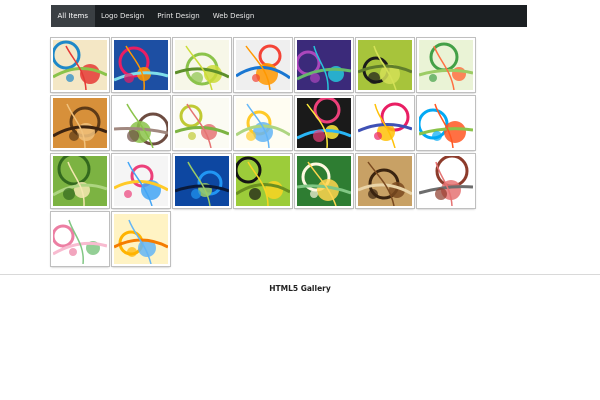 The height and width of the screenshot is (400, 600). I want to click on thumb-green-vines, so click(80, 181).